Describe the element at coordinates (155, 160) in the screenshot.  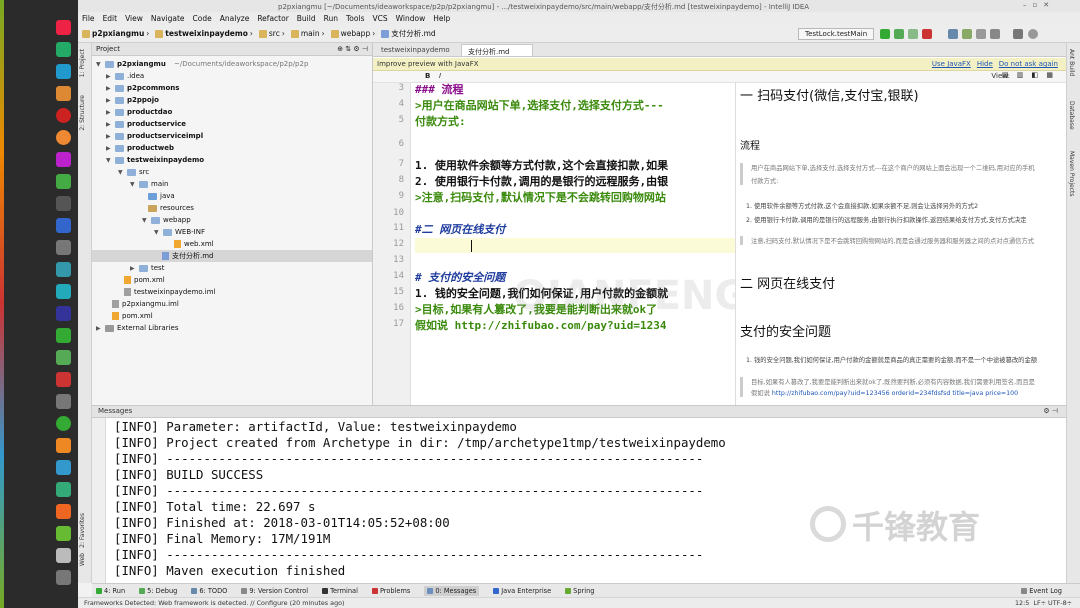
I see `tree-item: ▼ testweixinpaydemo` at that location.